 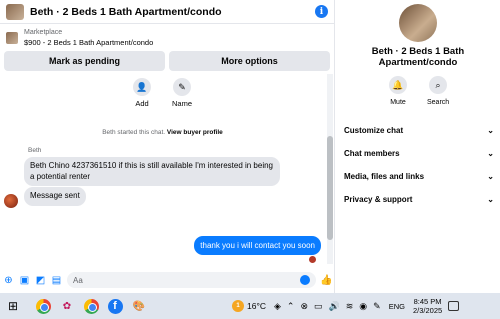 I want to click on name-action: ✎ Name, so click(x=182, y=93).